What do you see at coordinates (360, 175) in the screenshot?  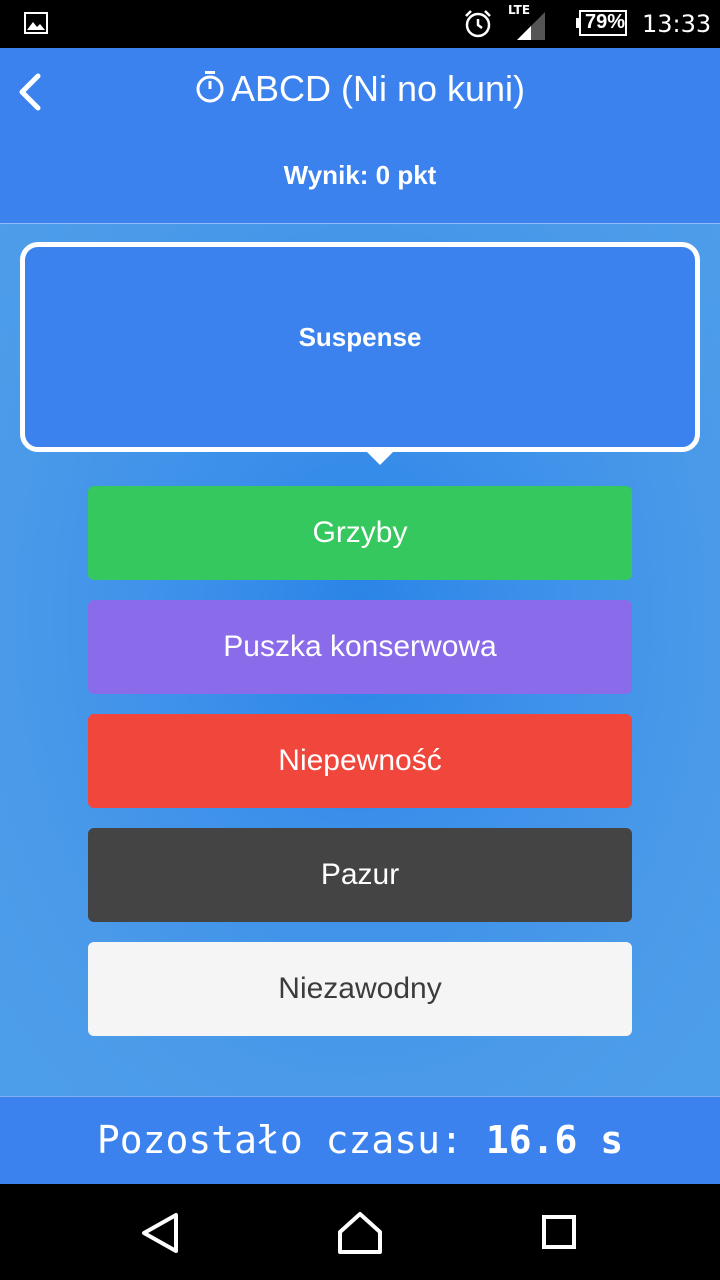 I see `score-label: Wynik: 0 pkt` at bounding box center [360, 175].